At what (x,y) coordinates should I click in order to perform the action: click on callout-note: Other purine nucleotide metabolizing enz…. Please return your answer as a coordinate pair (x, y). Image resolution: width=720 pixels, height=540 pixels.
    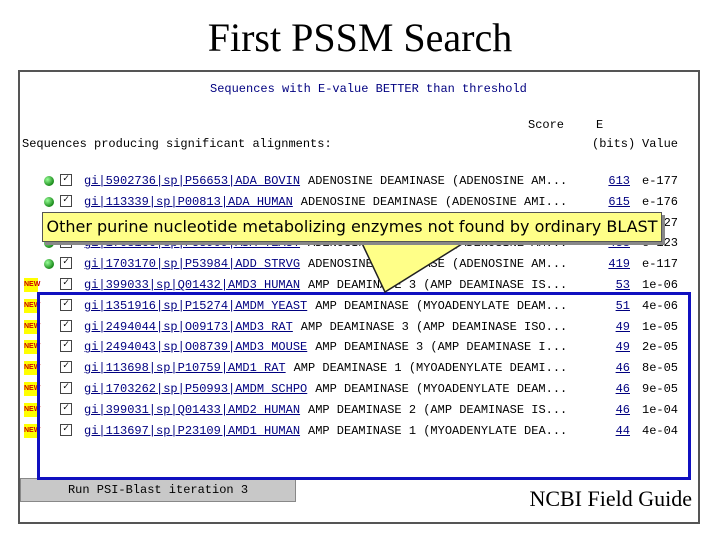
    Looking at the image, I should click on (352, 227).